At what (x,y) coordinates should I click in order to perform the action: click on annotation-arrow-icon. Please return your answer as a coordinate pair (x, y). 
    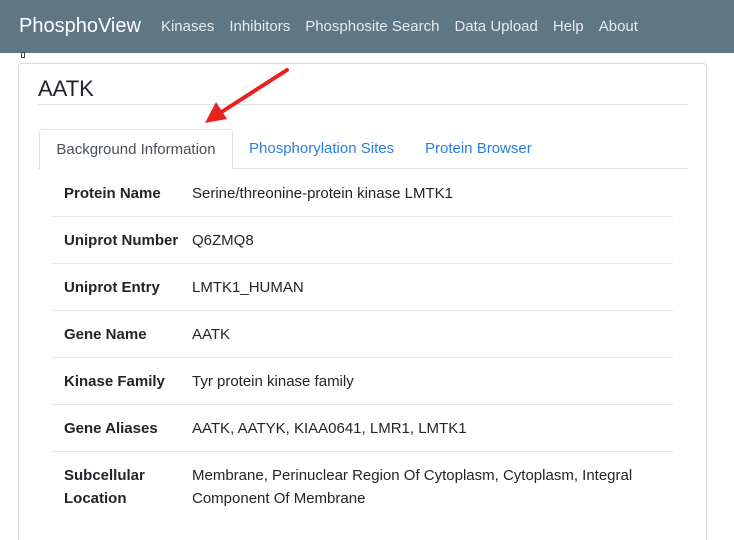
    Looking at the image, I should click on (247, 95).